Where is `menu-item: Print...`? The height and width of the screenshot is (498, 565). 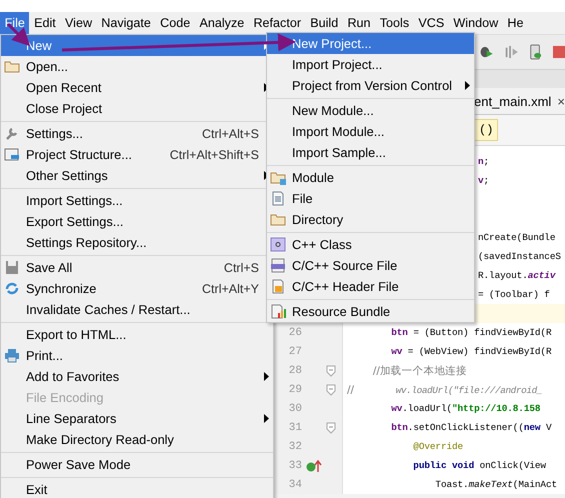
menu-item: Print... is located at coordinates (137, 355).